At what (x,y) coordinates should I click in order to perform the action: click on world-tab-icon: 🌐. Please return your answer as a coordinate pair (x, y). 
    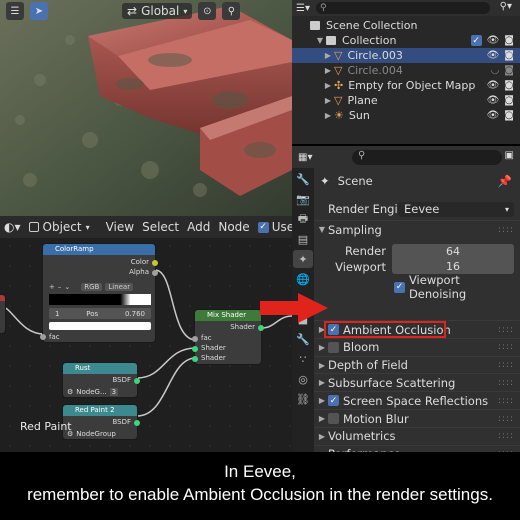
    Looking at the image, I should click on (303, 279).